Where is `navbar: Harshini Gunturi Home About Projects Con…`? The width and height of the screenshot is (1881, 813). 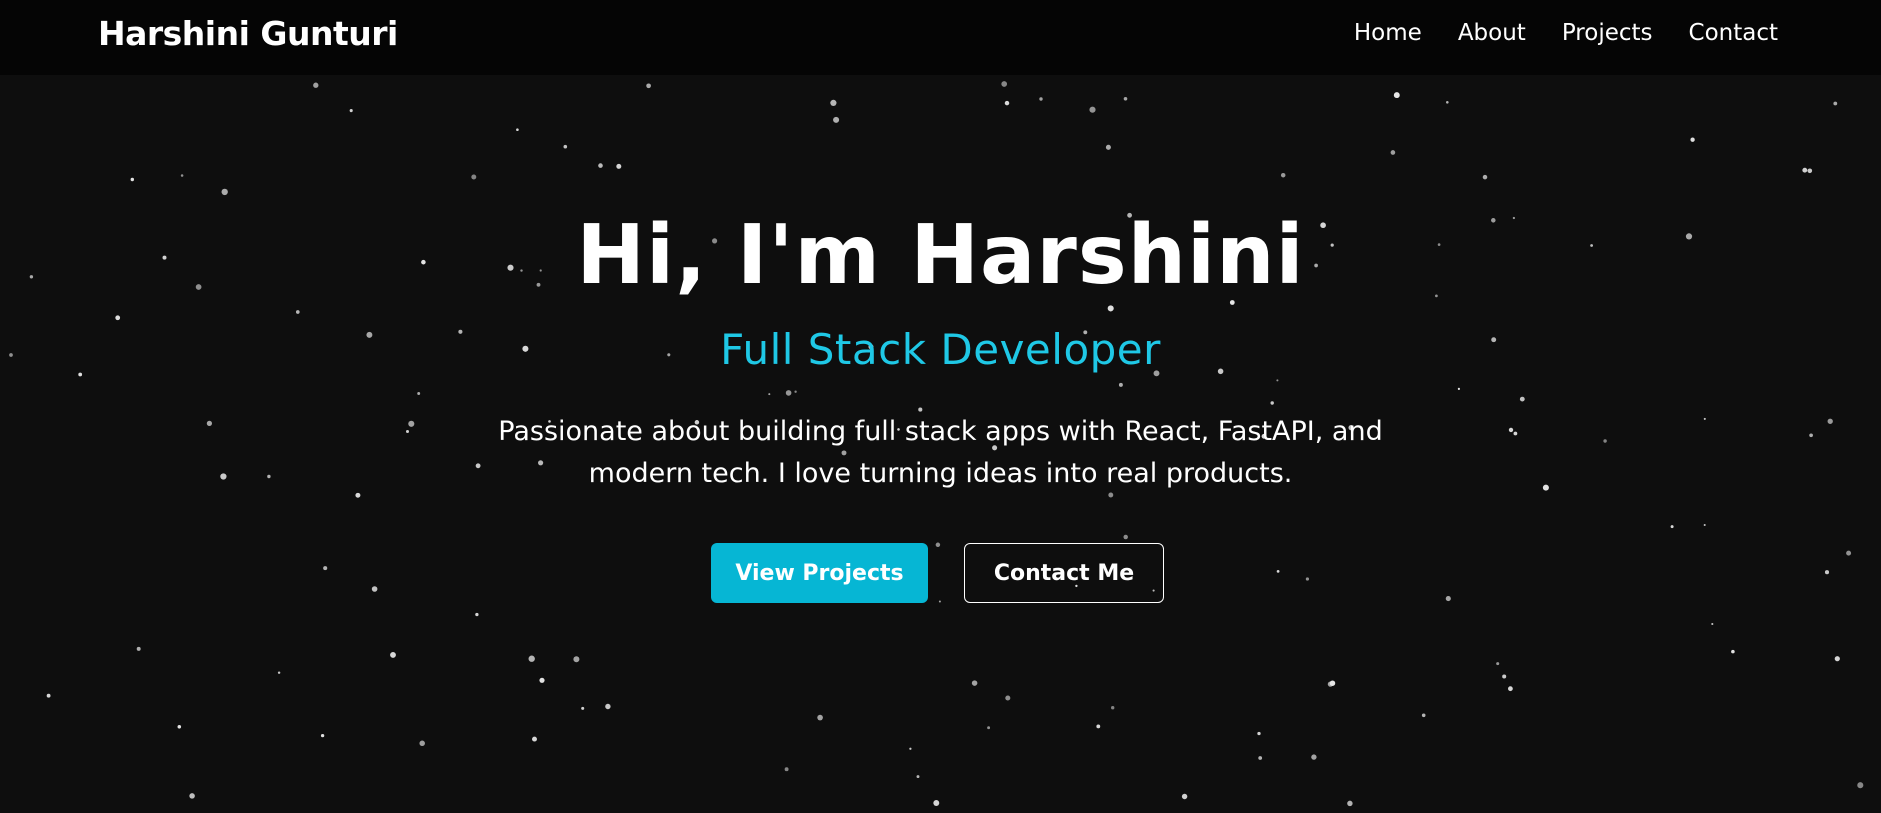 navbar: Harshini Gunturi Home About Projects Con… is located at coordinates (940, 37).